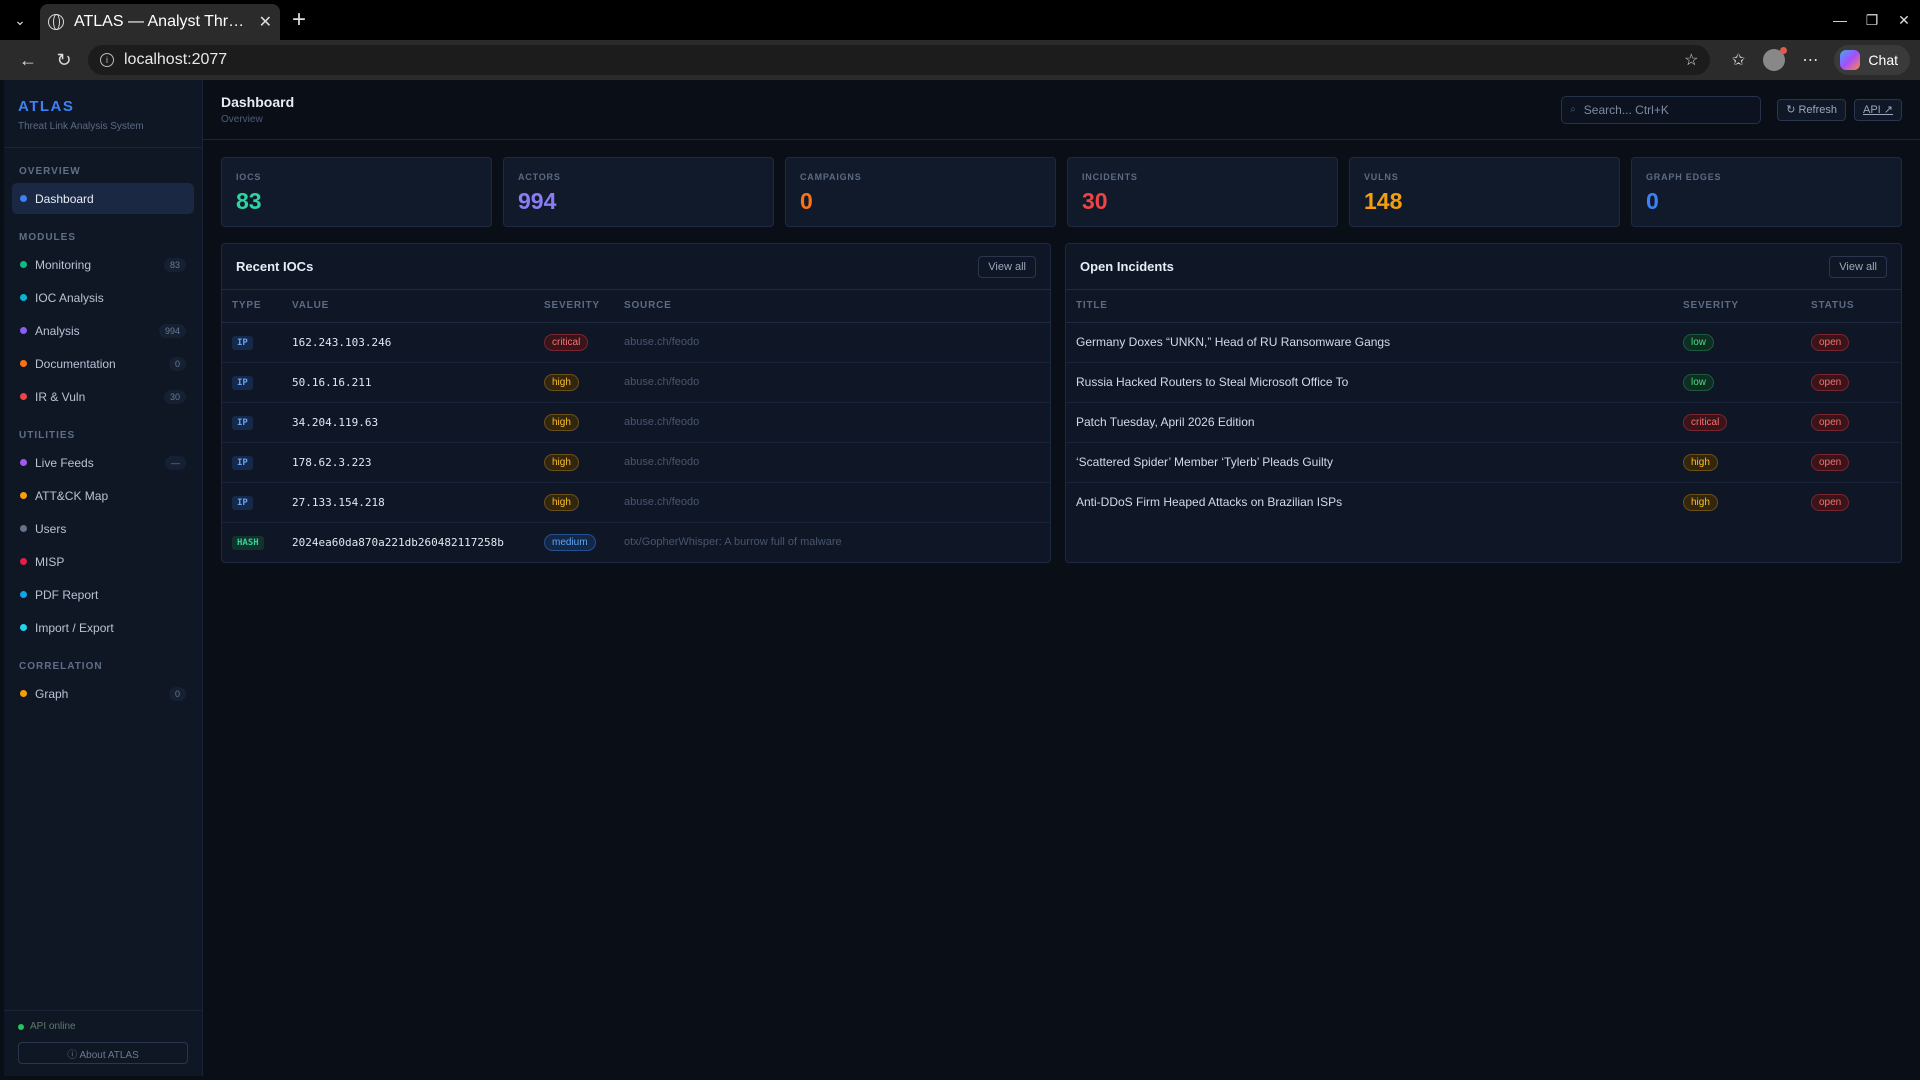 This screenshot has height=1080, width=1920. What do you see at coordinates (21, 1026) in the screenshot?
I see `status-dot-icon` at bounding box center [21, 1026].